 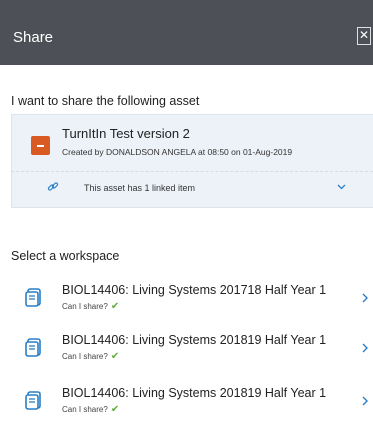 I want to click on share-dialog-header: Share ✕, so click(x=186, y=32).